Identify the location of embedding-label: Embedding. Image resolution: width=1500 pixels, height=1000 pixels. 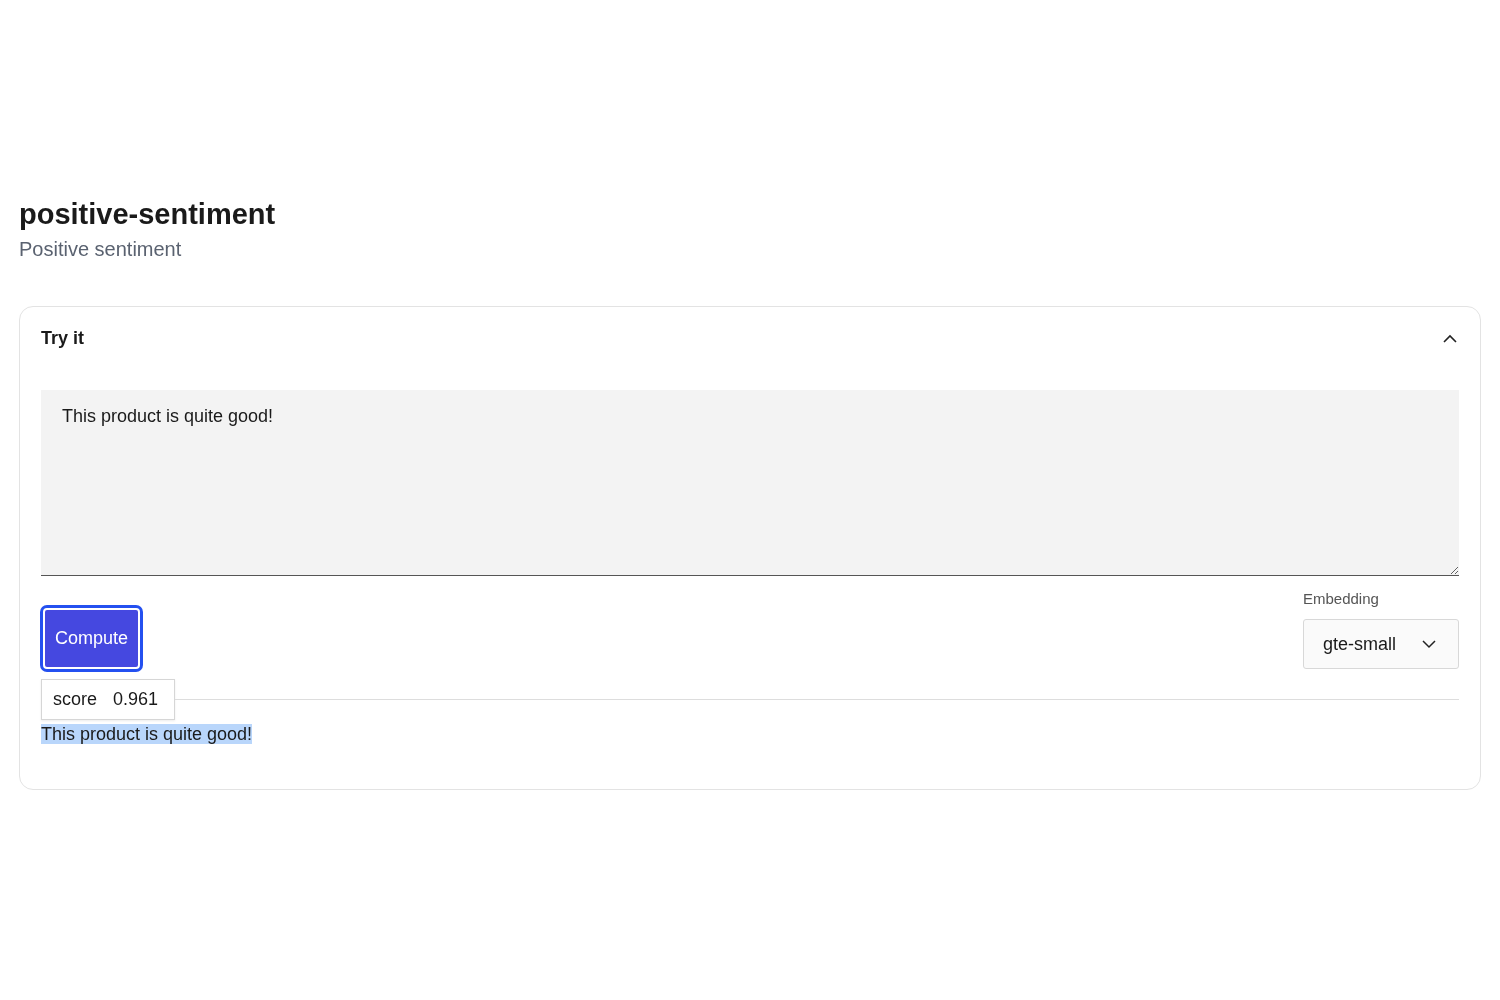
(1341, 598).